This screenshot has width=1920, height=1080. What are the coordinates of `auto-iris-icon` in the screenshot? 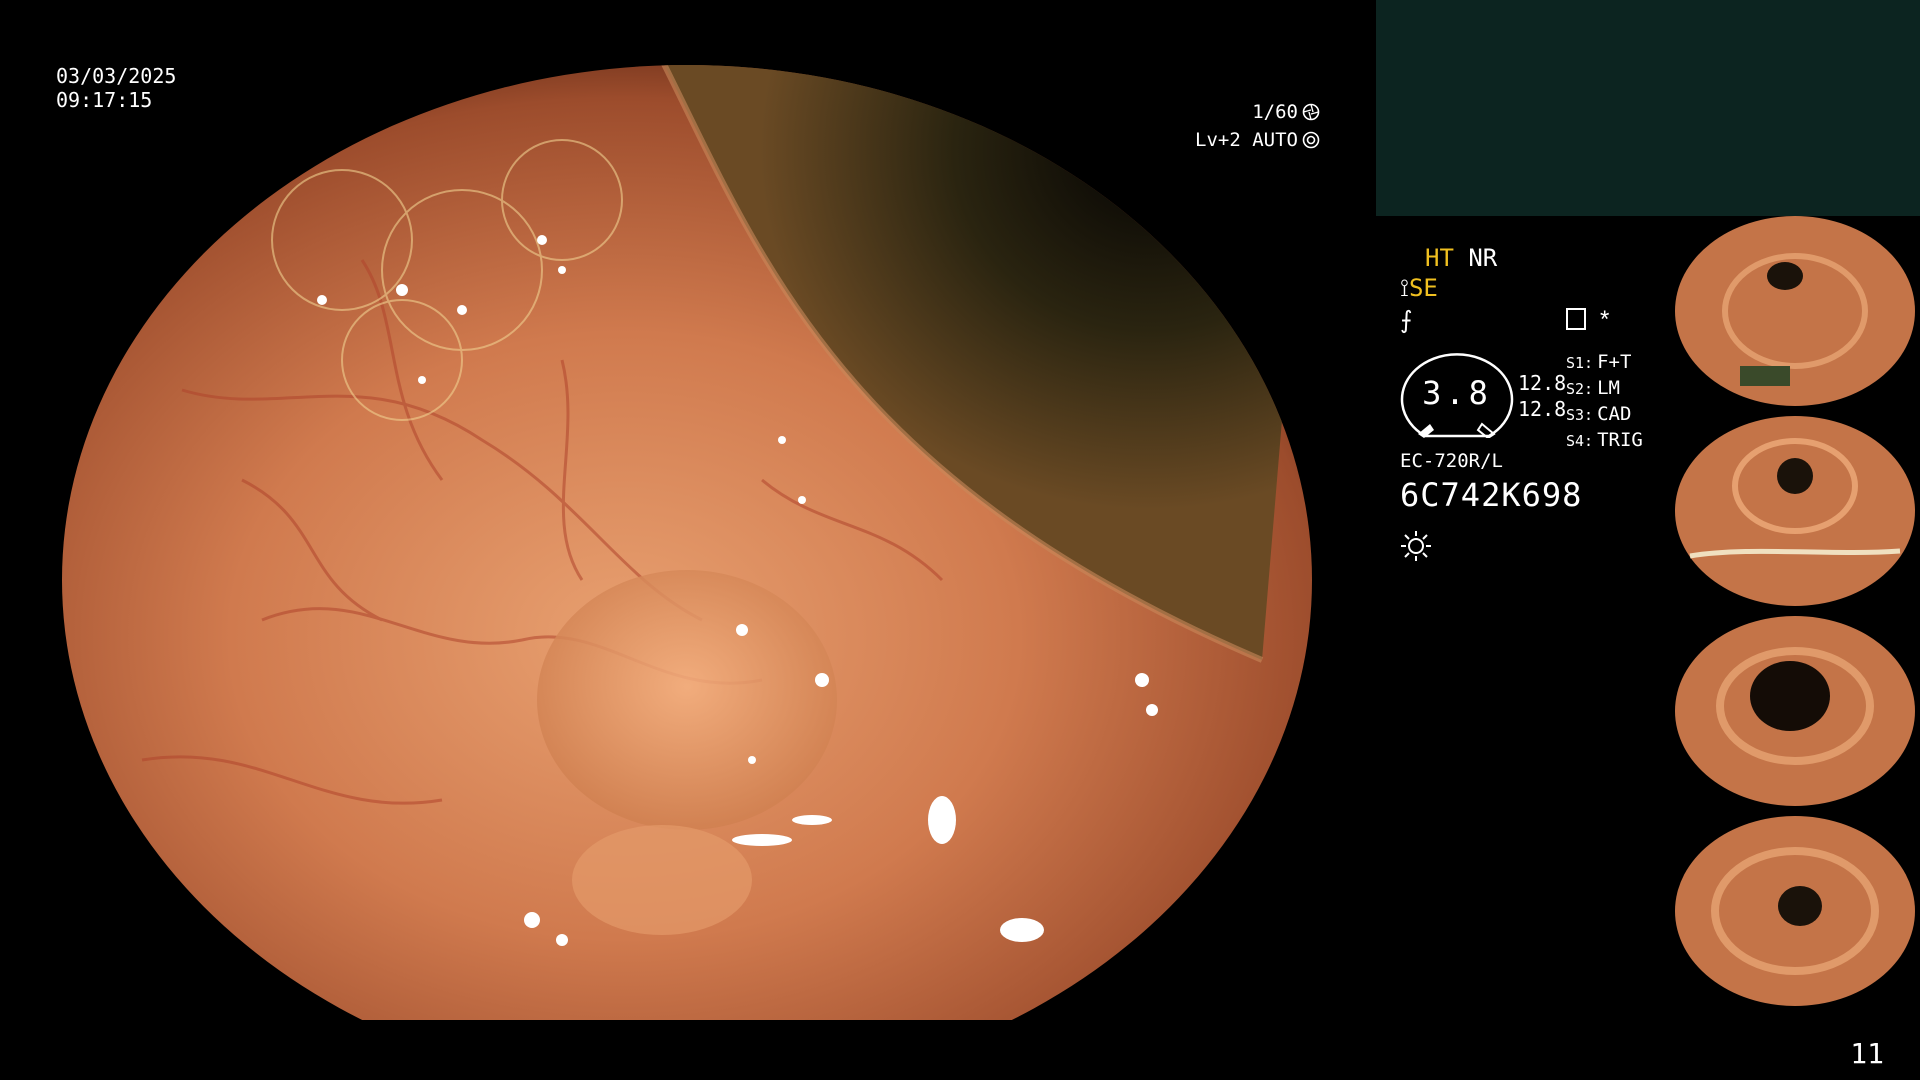 It's located at (1311, 140).